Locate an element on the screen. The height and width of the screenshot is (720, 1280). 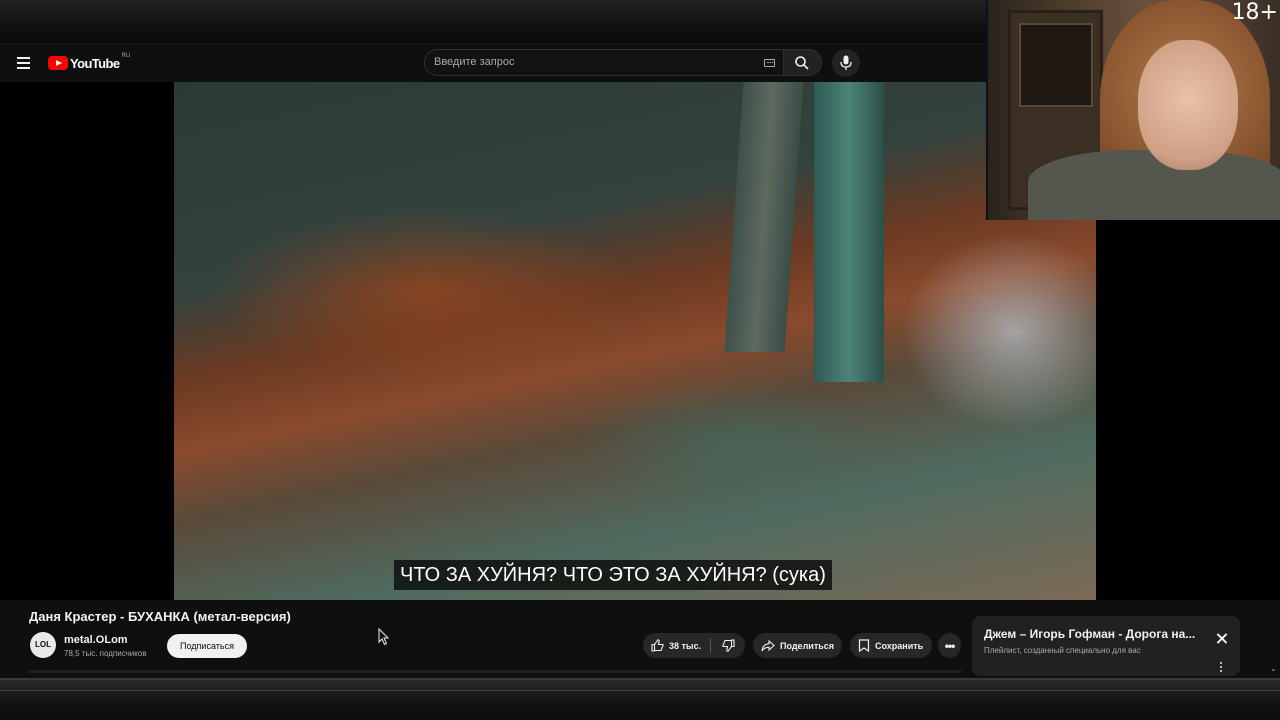
more-vert-icon is located at coordinates (1222, 668).